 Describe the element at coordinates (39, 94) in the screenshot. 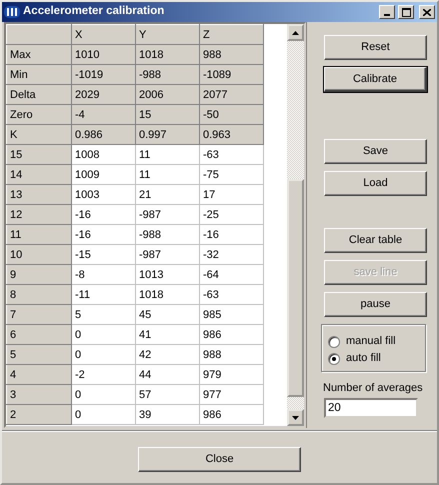

I see `row-header: Delta` at that location.